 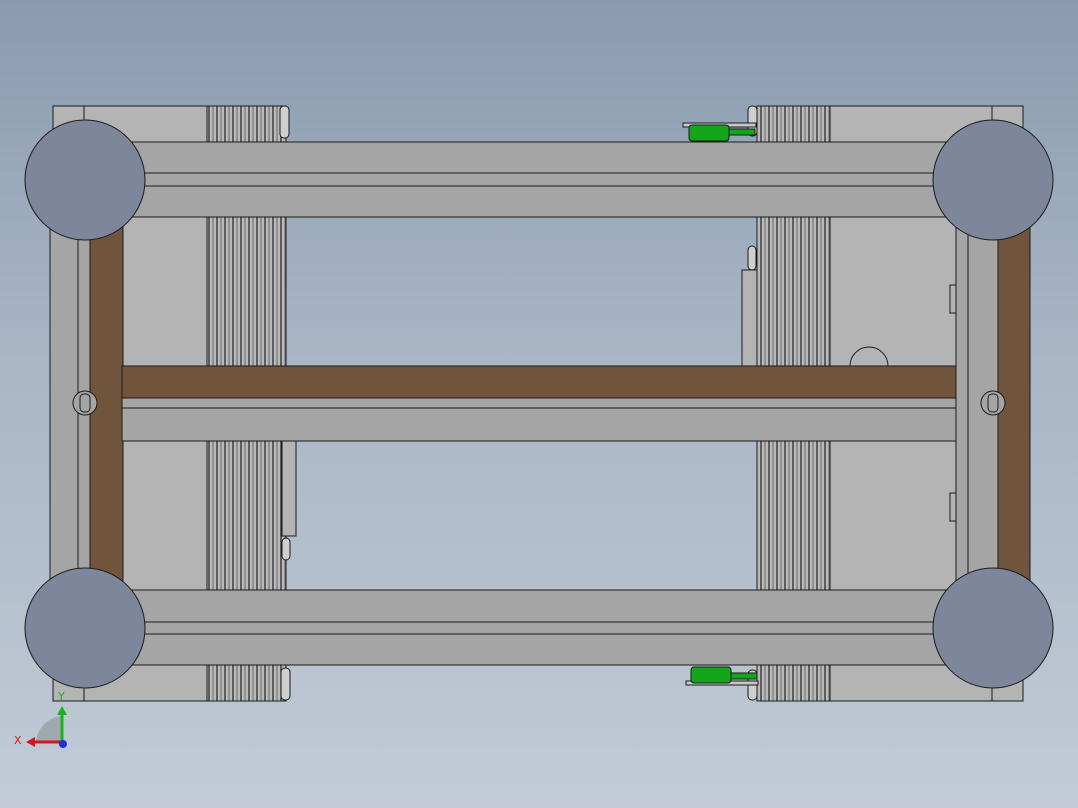 I want to click on slider-right-top, so click(x=793, y=124).